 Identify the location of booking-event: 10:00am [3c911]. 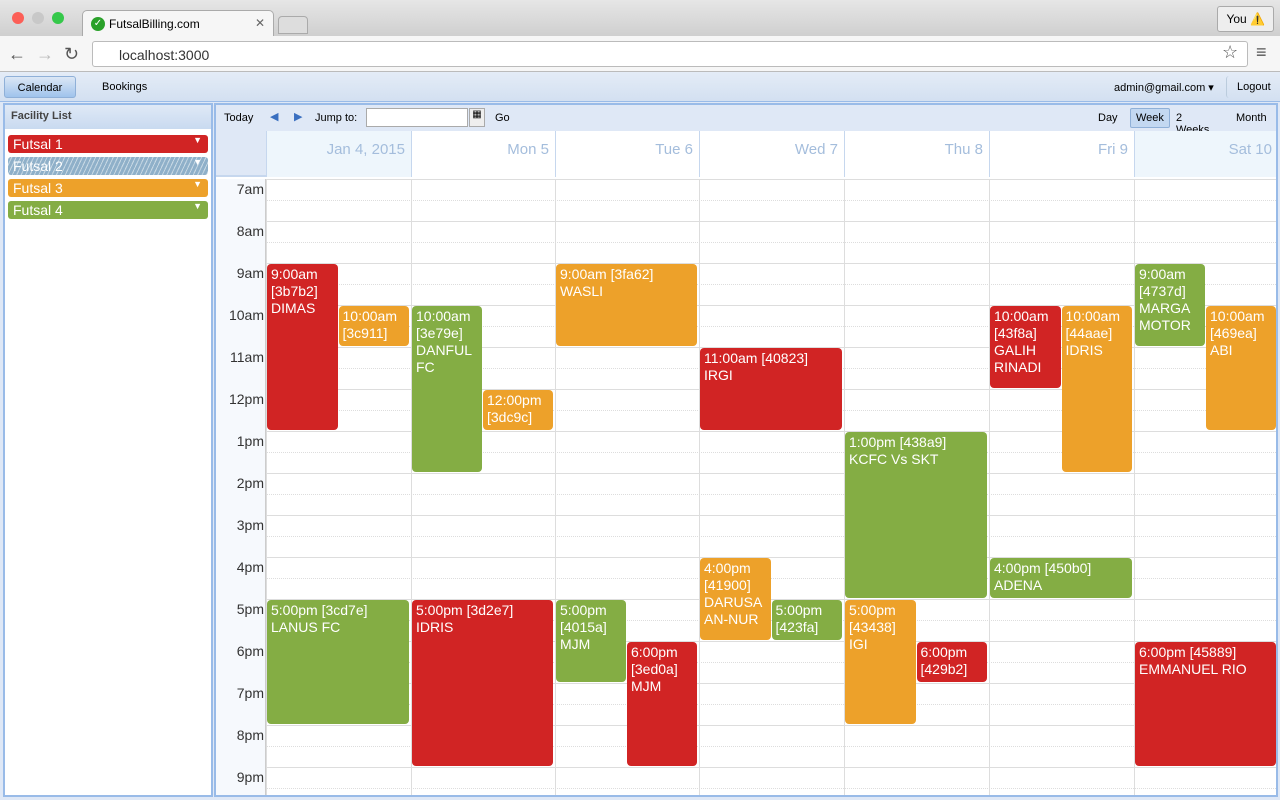
(373, 326).